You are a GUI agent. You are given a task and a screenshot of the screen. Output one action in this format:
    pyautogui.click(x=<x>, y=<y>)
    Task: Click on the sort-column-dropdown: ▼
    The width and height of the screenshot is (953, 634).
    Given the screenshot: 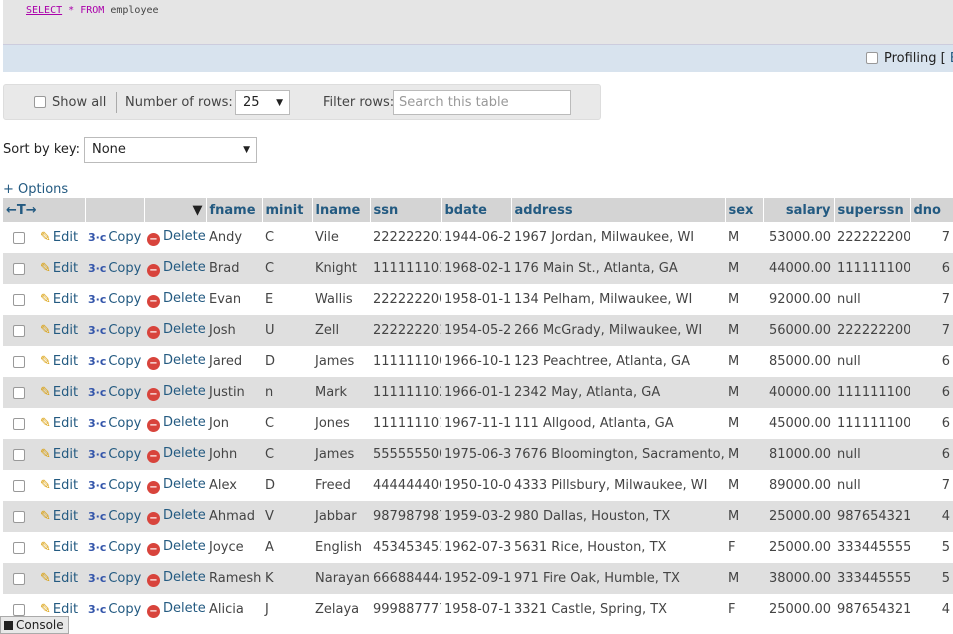 What is the action you would take?
    pyautogui.click(x=175, y=210)
    